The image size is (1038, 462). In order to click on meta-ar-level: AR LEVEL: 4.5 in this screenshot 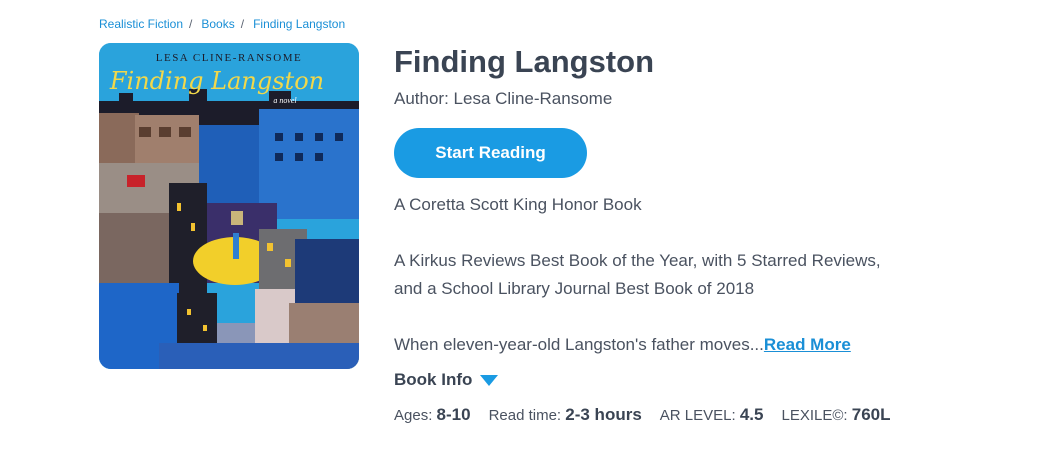, I will do `click(712, 415)`.